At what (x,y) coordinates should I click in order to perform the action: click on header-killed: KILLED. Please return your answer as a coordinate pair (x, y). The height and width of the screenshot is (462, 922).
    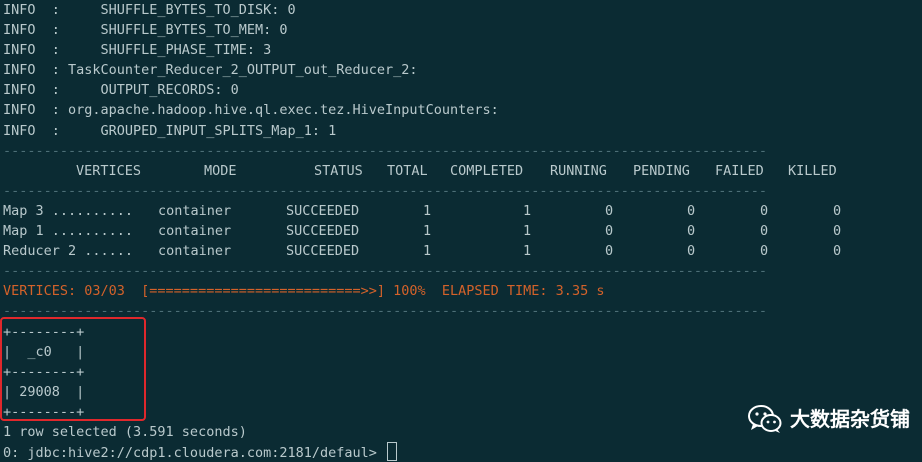
    Looking at the image, I should click on (812, 170).